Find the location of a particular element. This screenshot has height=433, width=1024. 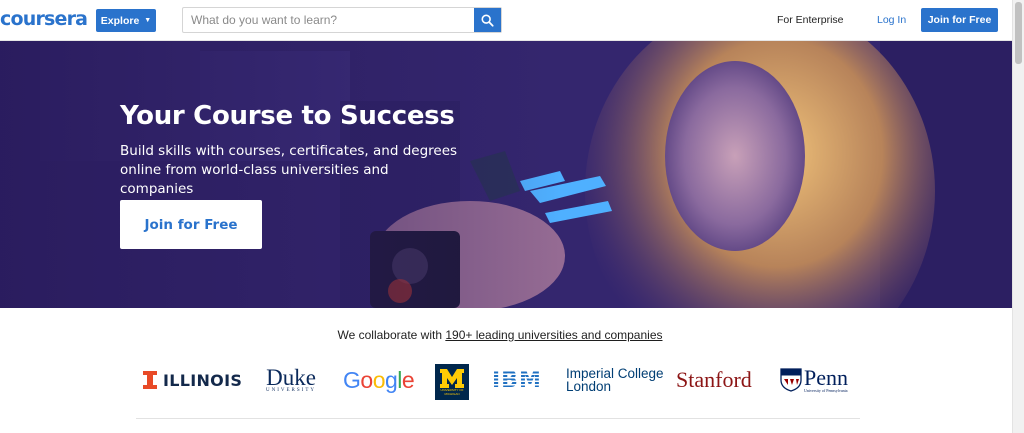

ibm-wordmark: IBM is located at coordinates (517, 380).